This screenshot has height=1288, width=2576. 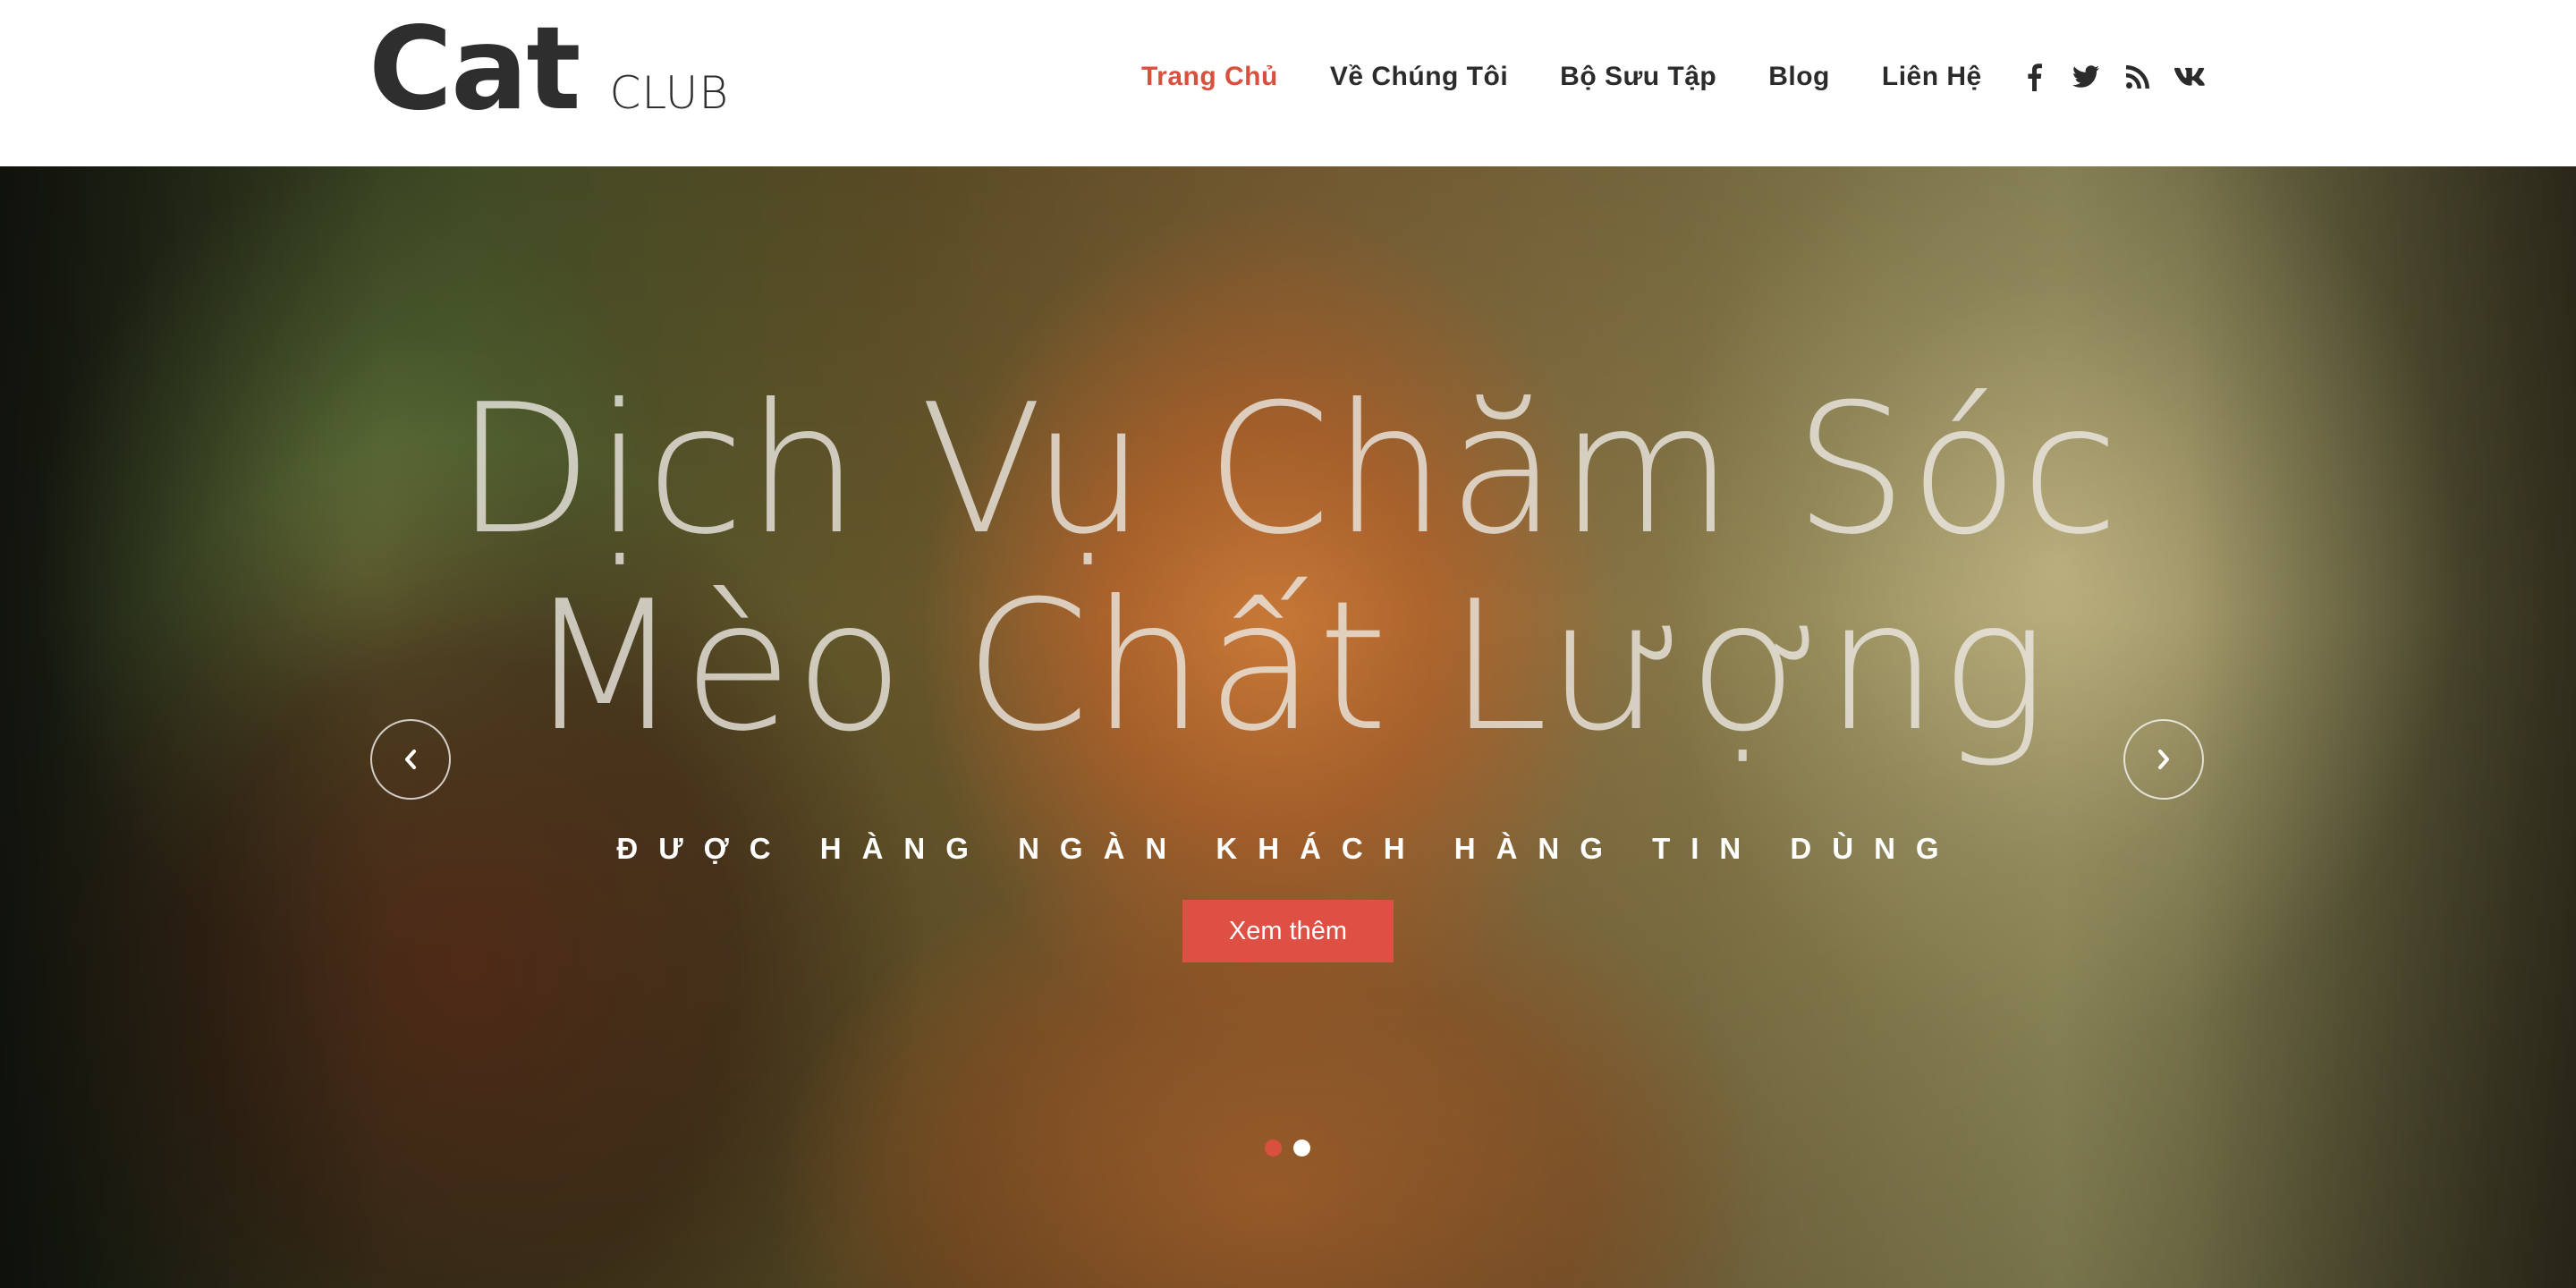 I want to click on hero-subtitle: ĐƯỢC HÀNG NGÀN KHÁCH HÀNG TIN DÙNG, so click(x=1288, y=848).